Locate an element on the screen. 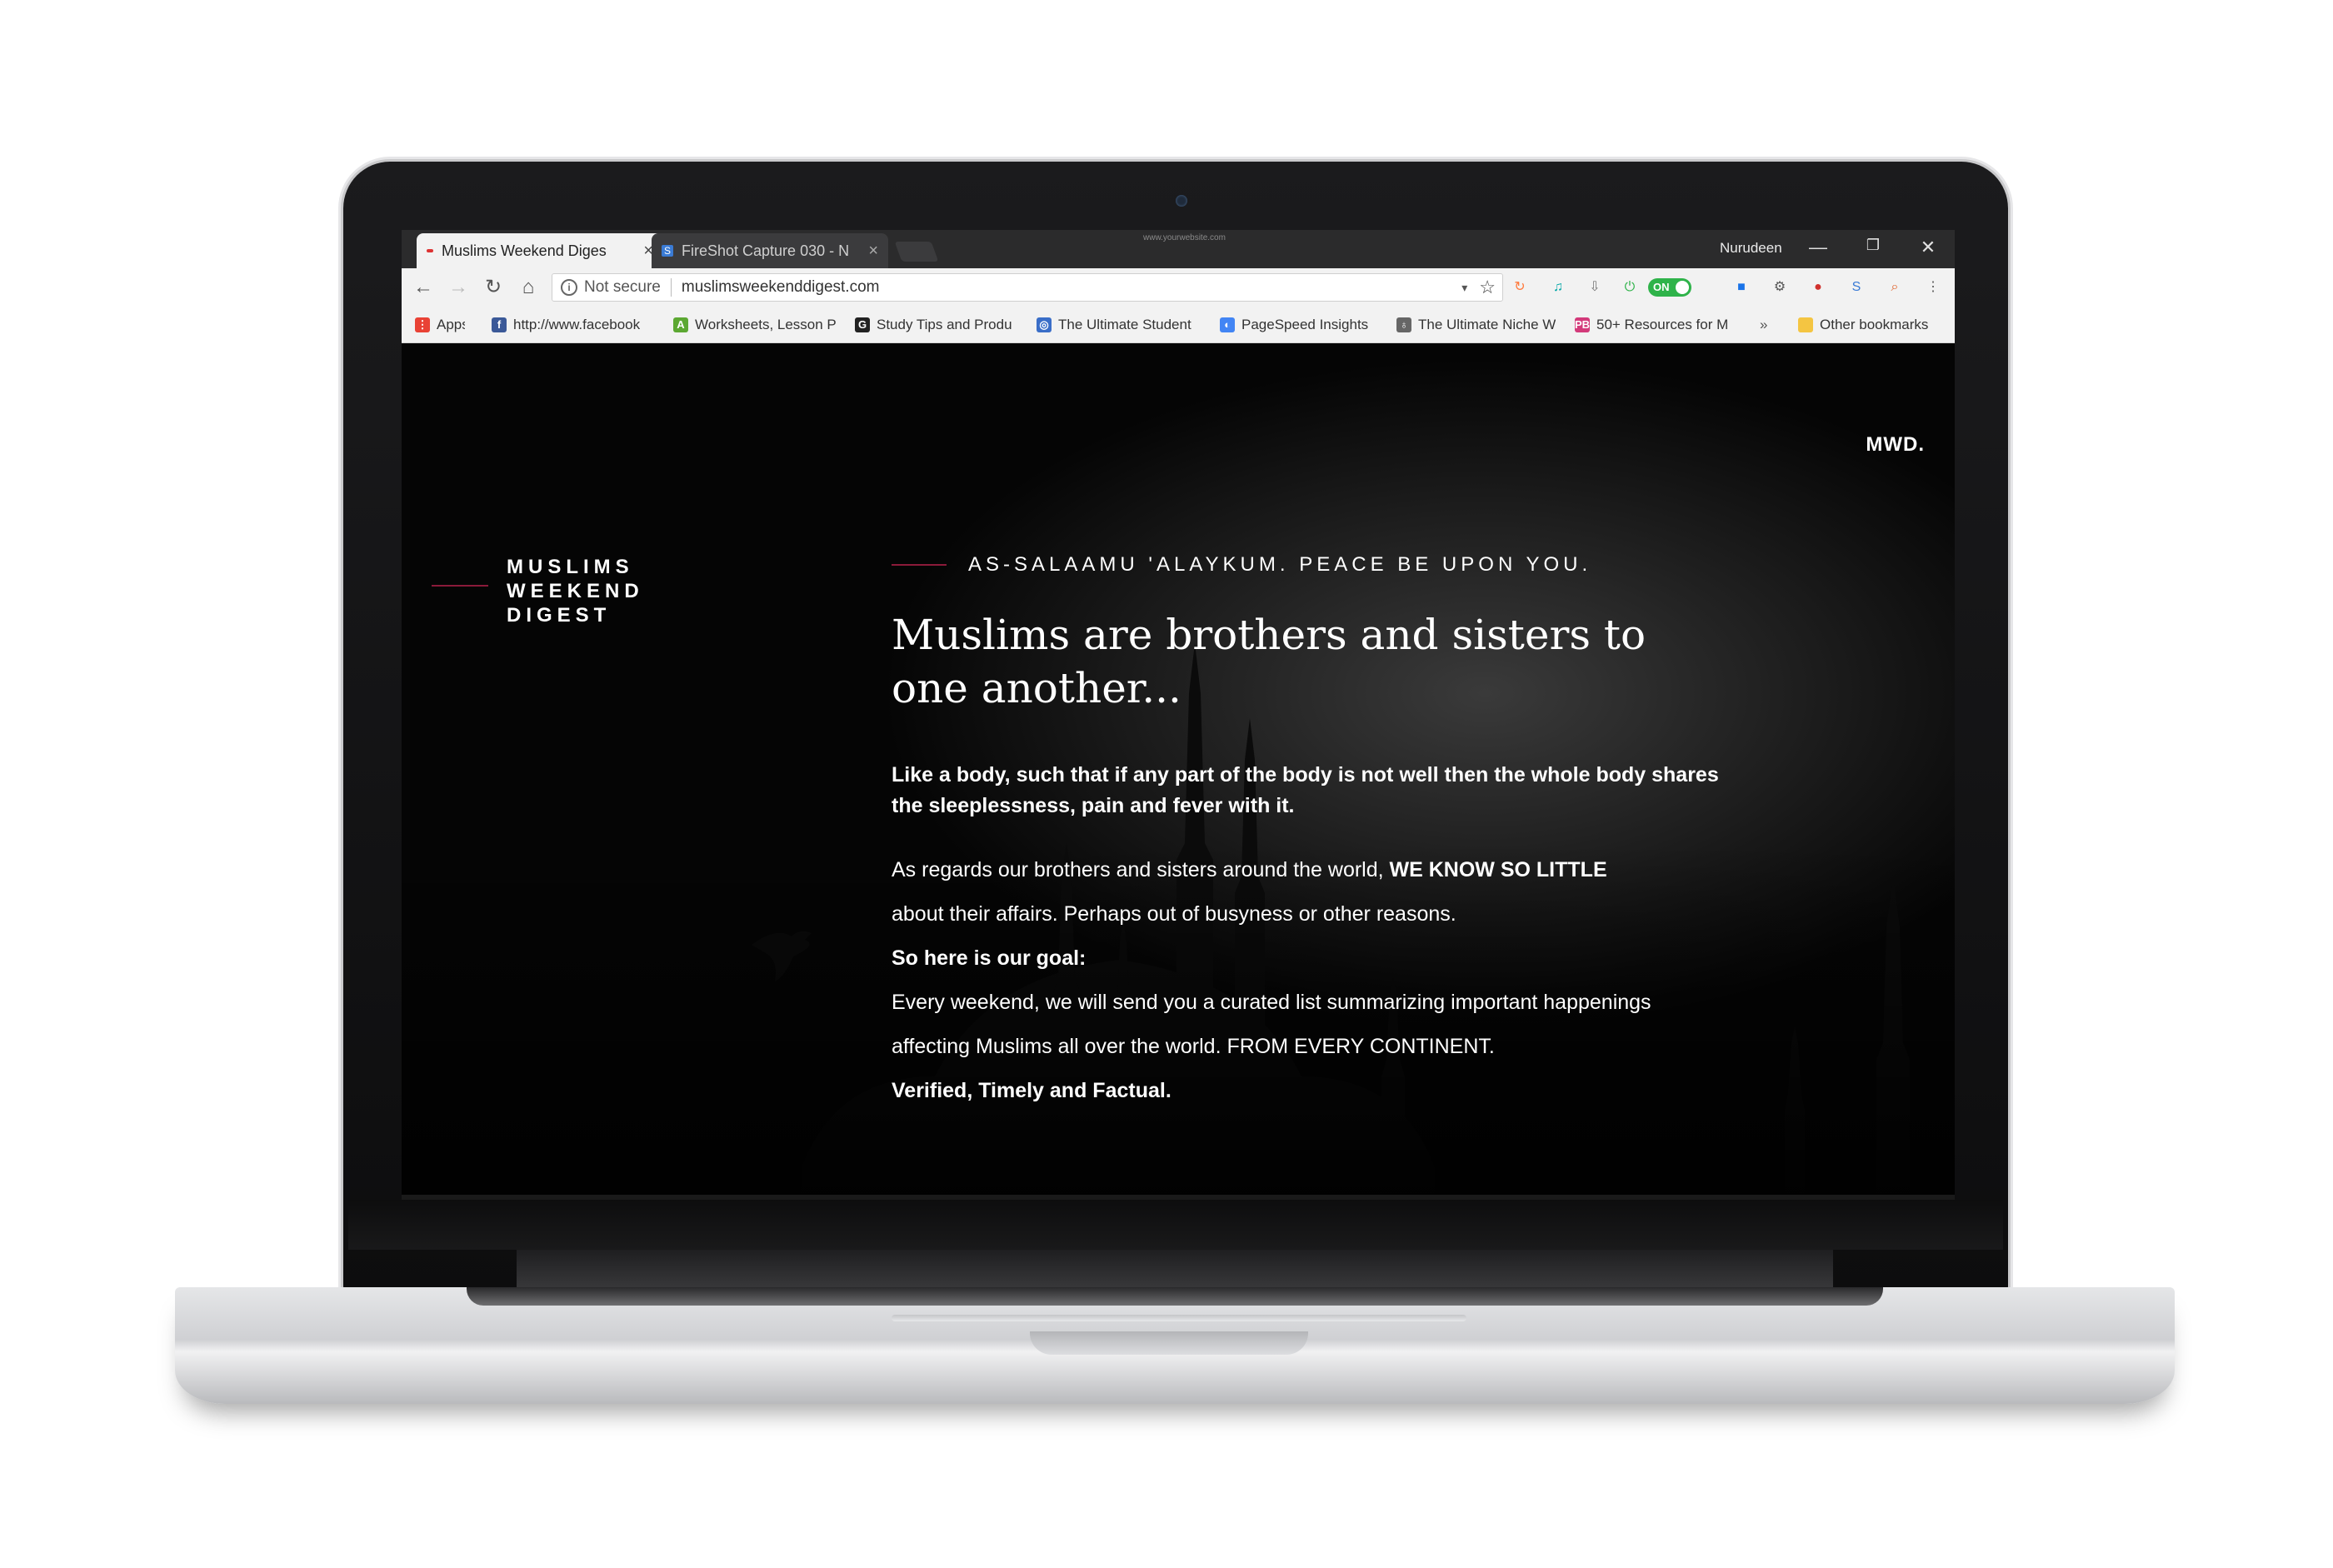 The height and width of the screenshot is (1568, 2333). goal-heading: So here is our goal: is located at coordinates (990, 958).